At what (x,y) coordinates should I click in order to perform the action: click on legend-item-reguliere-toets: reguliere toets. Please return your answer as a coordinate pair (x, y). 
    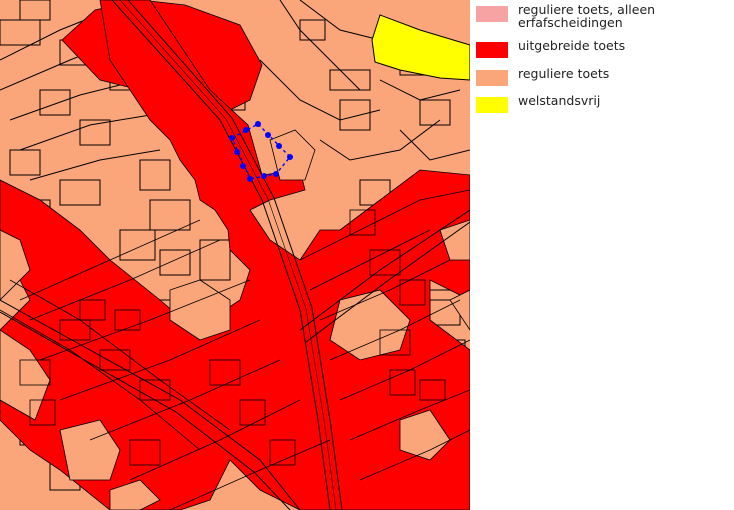
    Looking at the image, I should click on (592, 76).